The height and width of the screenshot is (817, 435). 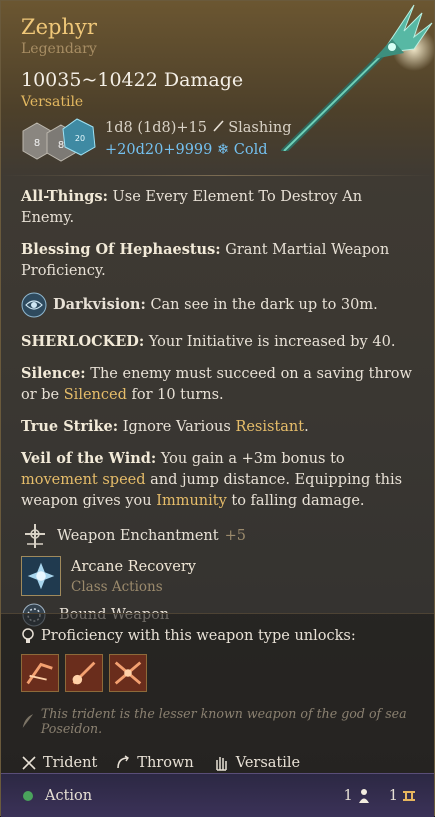 What do you see at coordinates (393, 795) in the screenshot?
I see `bonus-count: 1` at bounding box center [393, 795].